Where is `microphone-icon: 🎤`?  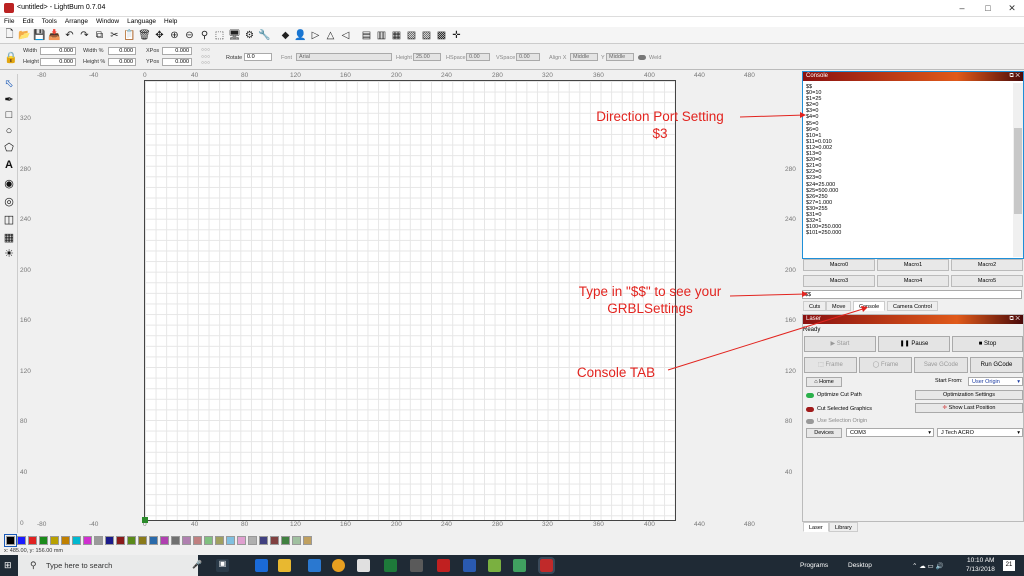
microphone-icon: 🎤 is located at coordinates (197, 565).